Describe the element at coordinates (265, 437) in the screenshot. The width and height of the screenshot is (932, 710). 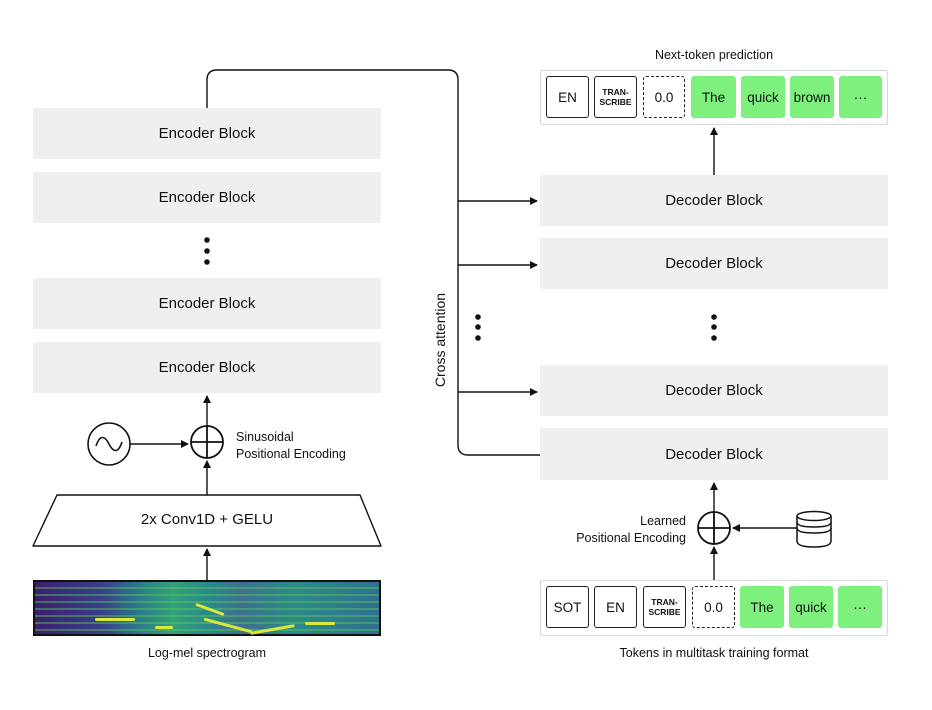
I see `sinusoidal-label: Sinusoidal` at that location.